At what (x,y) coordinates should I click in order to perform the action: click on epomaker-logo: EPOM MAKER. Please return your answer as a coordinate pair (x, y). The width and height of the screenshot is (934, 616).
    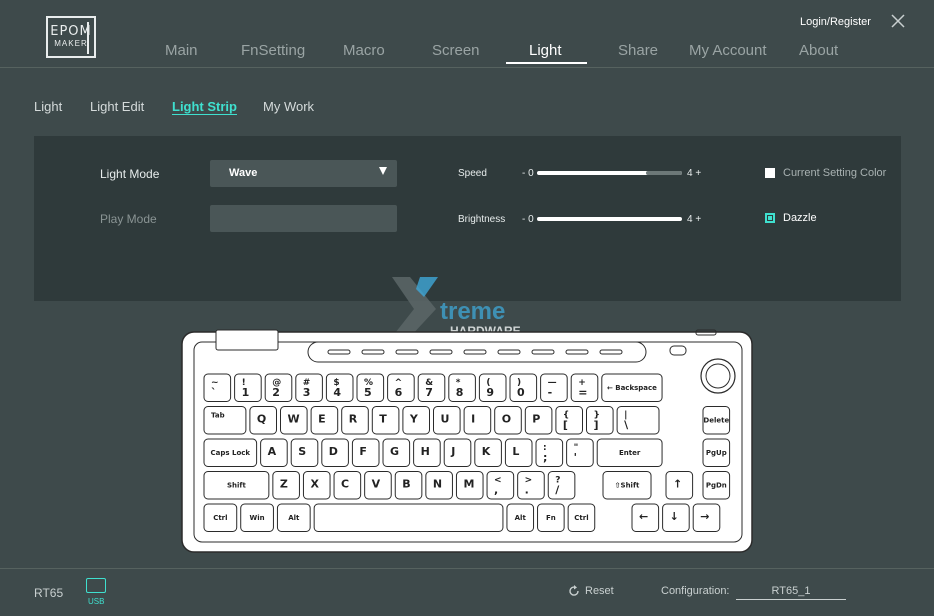
    Looking at the image, I should click on (71, 37).